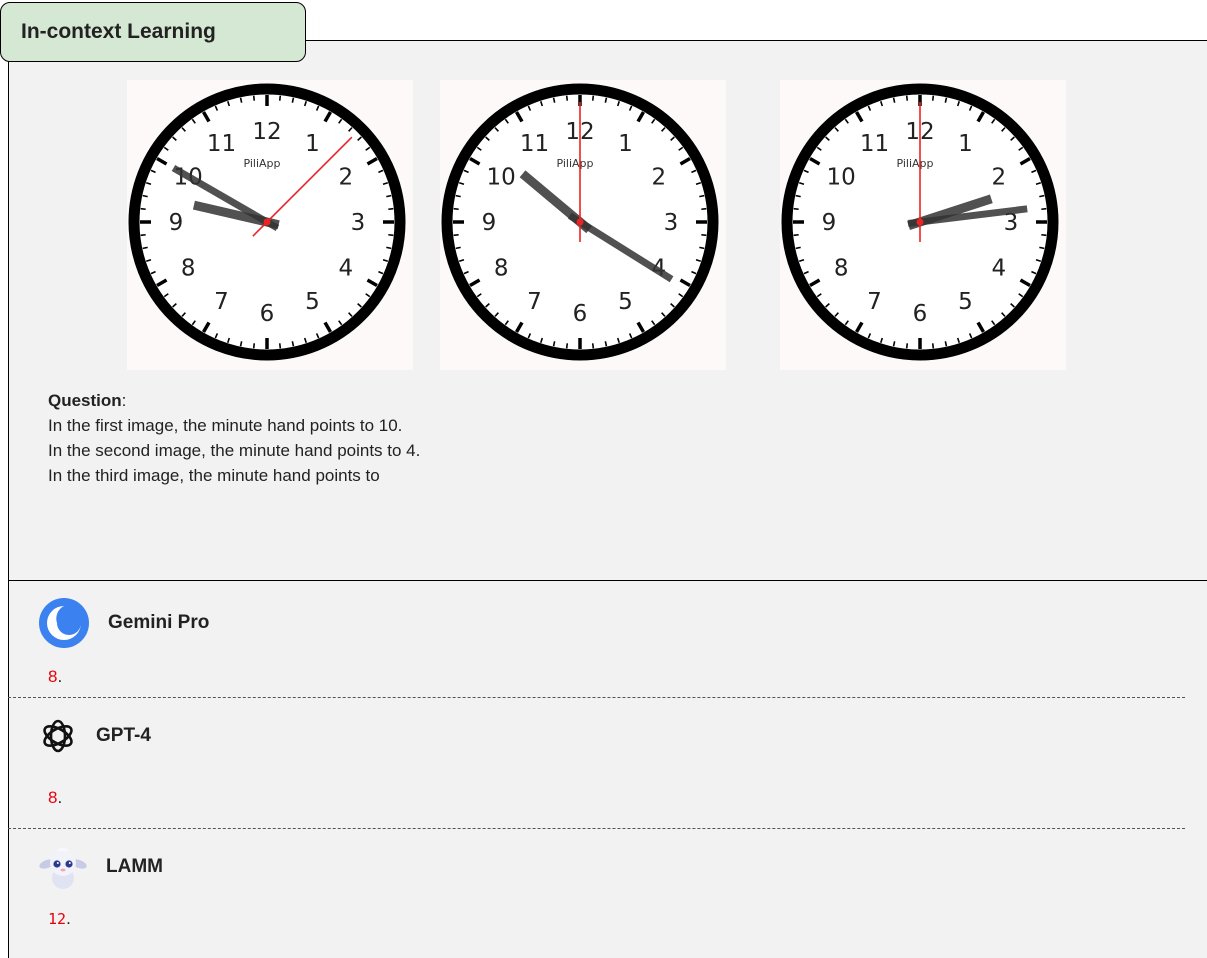  I want to click on model-header-gemini: Gemini Pro, so click(123, 623).